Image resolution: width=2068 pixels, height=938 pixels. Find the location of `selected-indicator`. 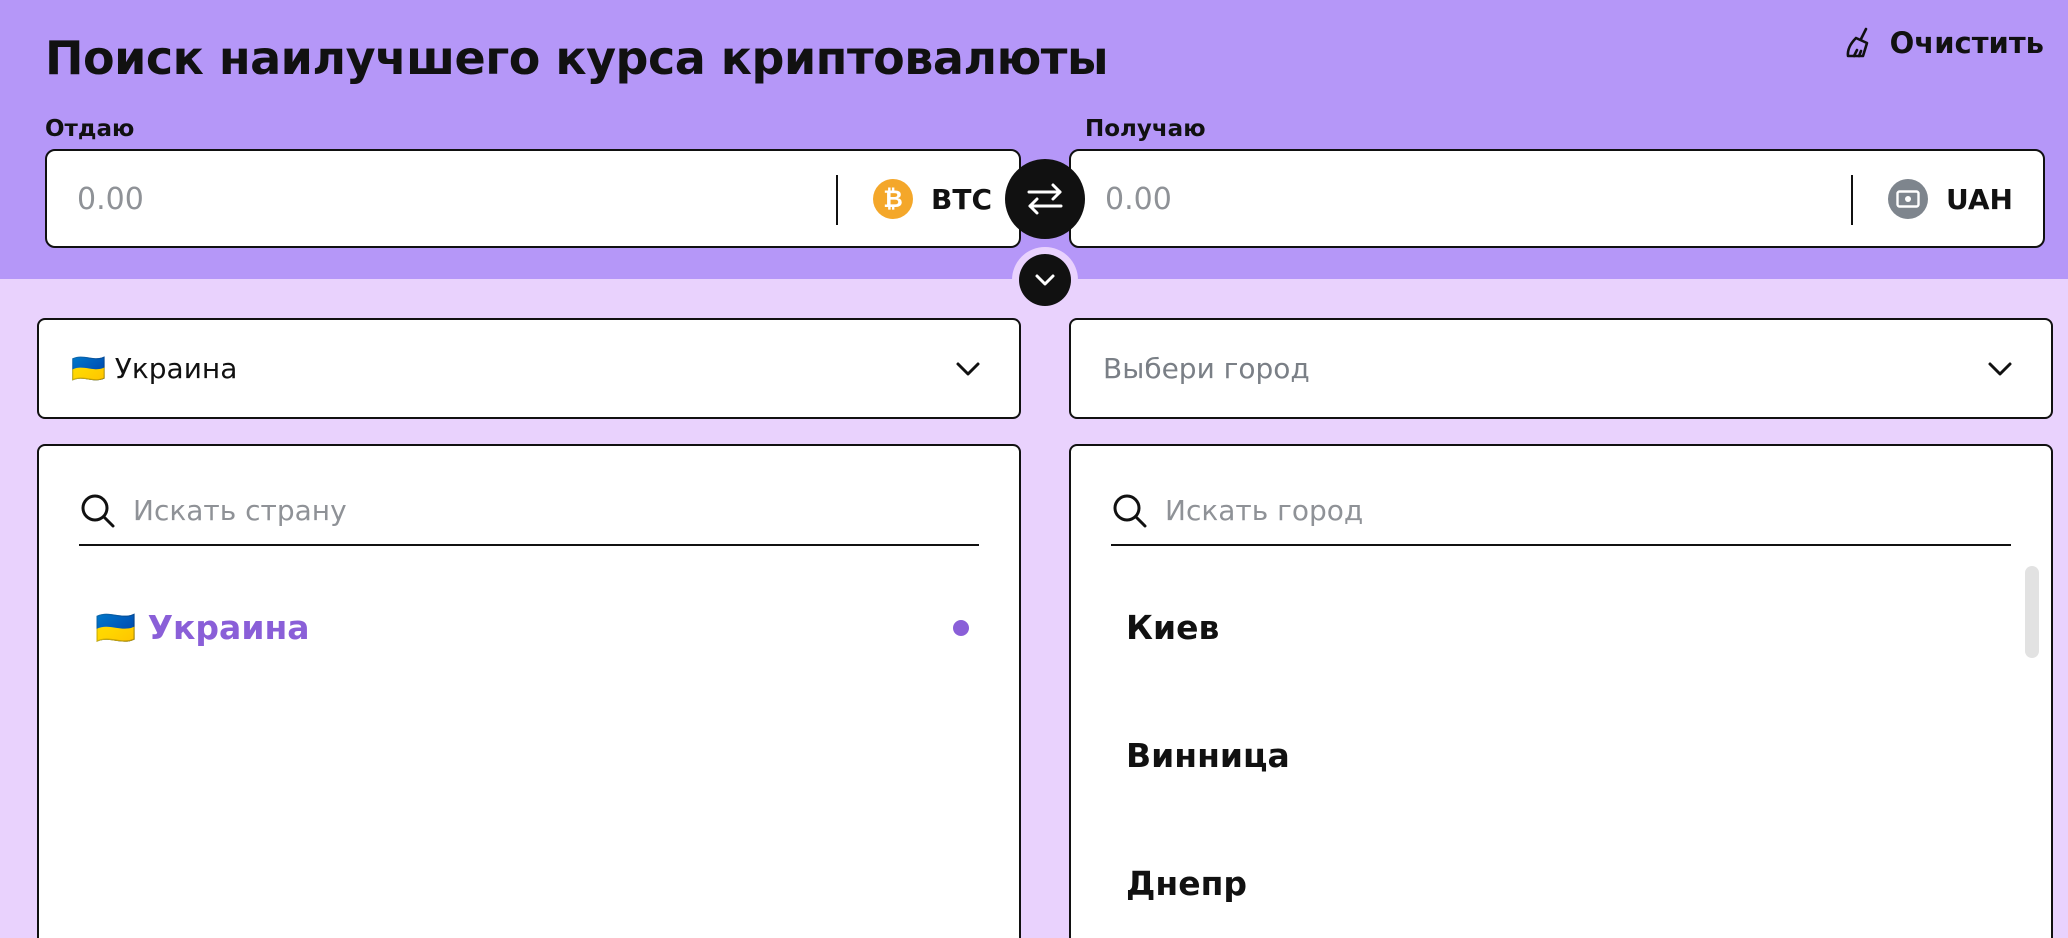

selected-indicator is located at coordinates (961, 628).